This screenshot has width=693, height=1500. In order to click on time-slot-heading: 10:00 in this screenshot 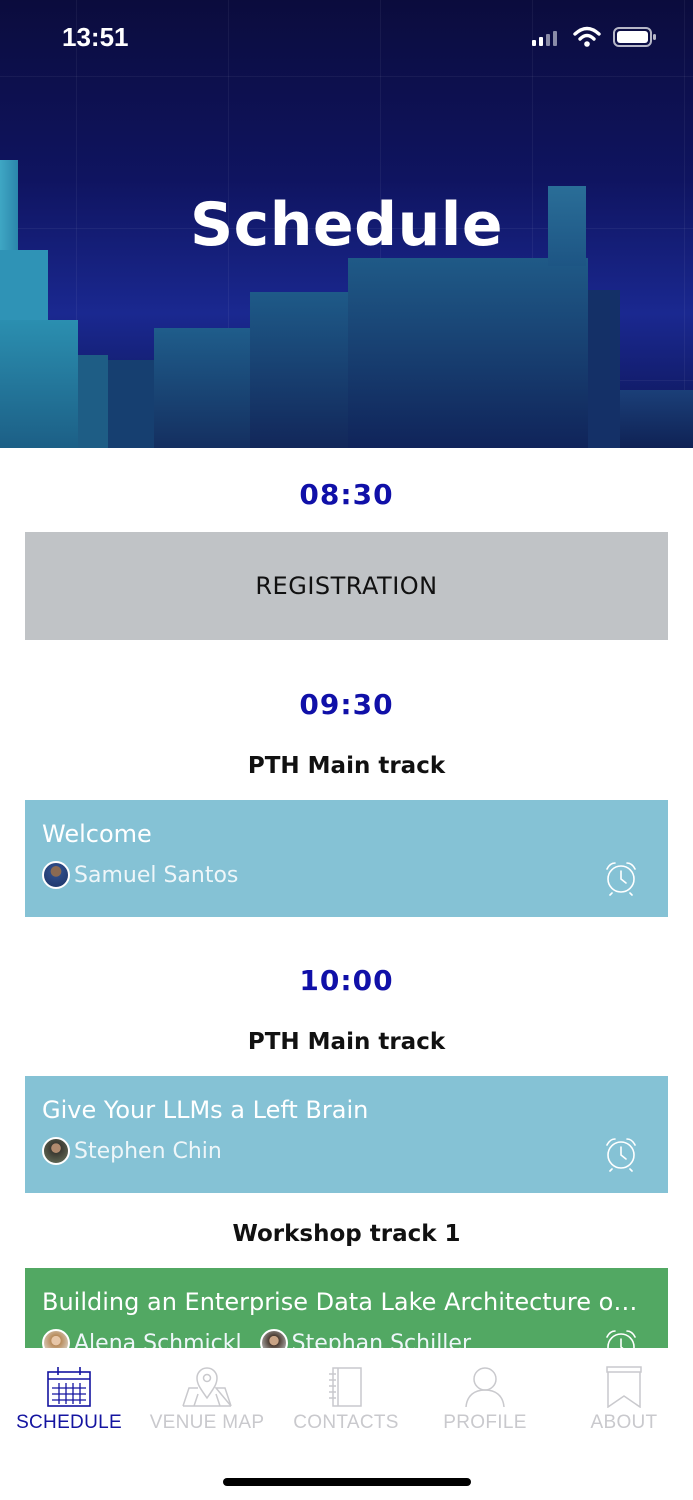, I will do `click(346, 980)`.